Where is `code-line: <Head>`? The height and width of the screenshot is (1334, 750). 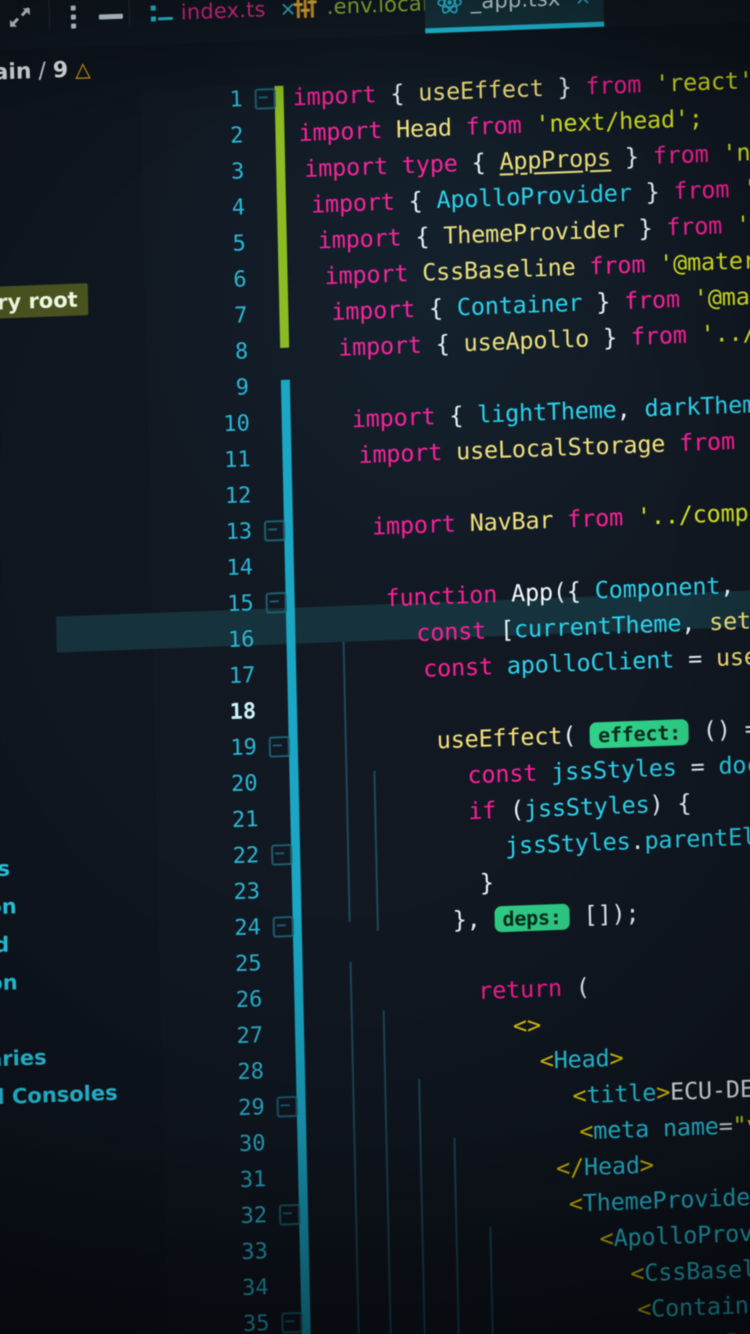
code-line: <Head> is located at coordinates (581, 1059).